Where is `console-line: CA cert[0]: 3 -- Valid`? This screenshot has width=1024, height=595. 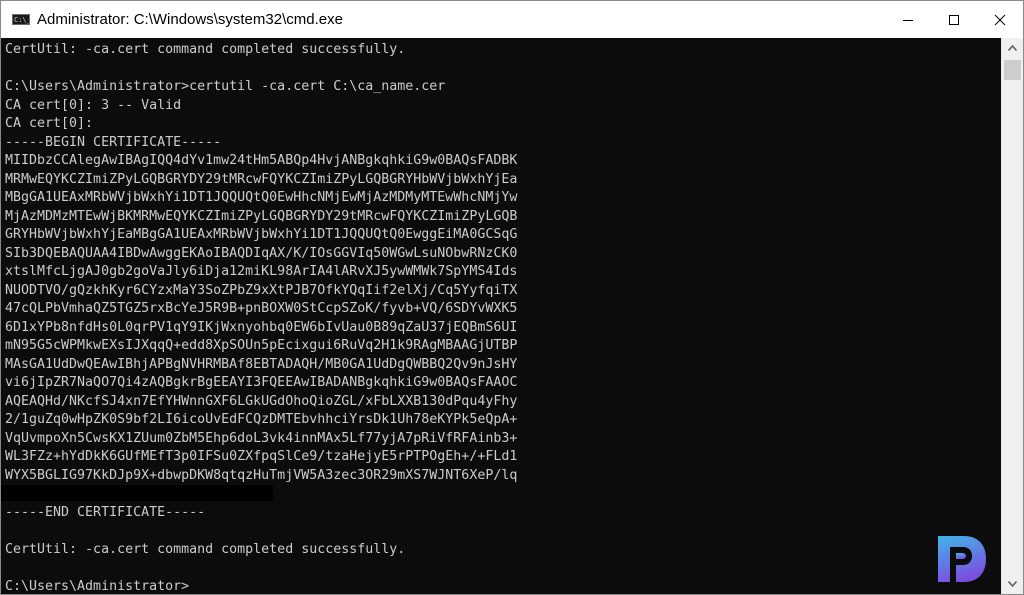 console-line: CA cert[0]: 3 -- Valid is located at coordinates (93, 105).